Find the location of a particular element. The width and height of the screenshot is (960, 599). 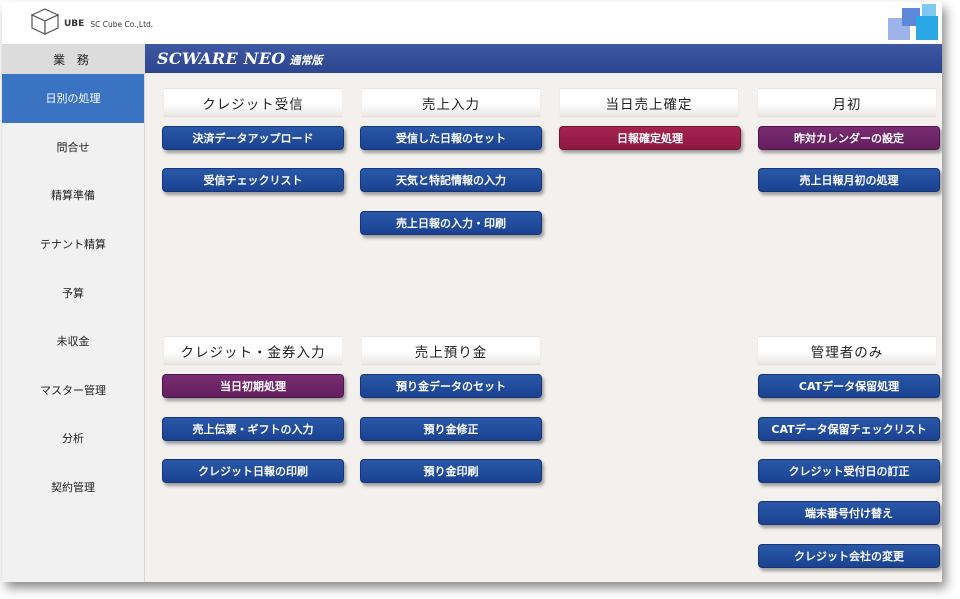

deposit-print-button: 預り金印刷 is located at coordinates (451, 471).